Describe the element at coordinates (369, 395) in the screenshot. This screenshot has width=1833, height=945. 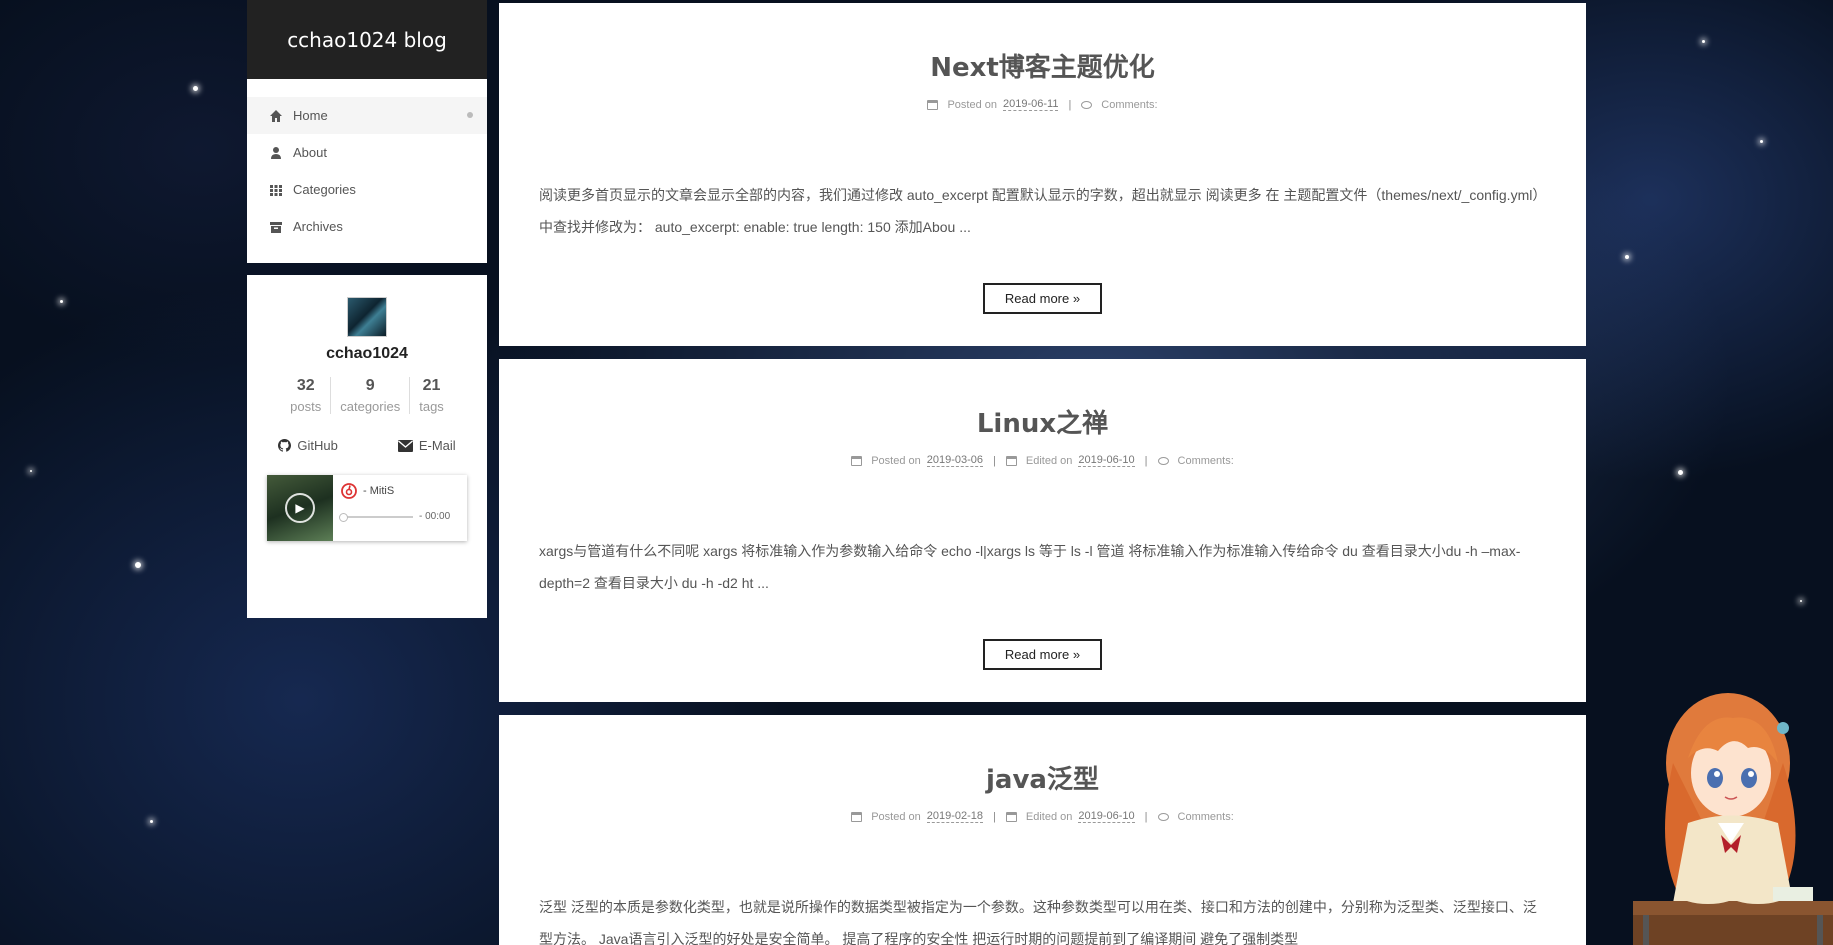
I see `stat-categories: 9 categories` at that location.